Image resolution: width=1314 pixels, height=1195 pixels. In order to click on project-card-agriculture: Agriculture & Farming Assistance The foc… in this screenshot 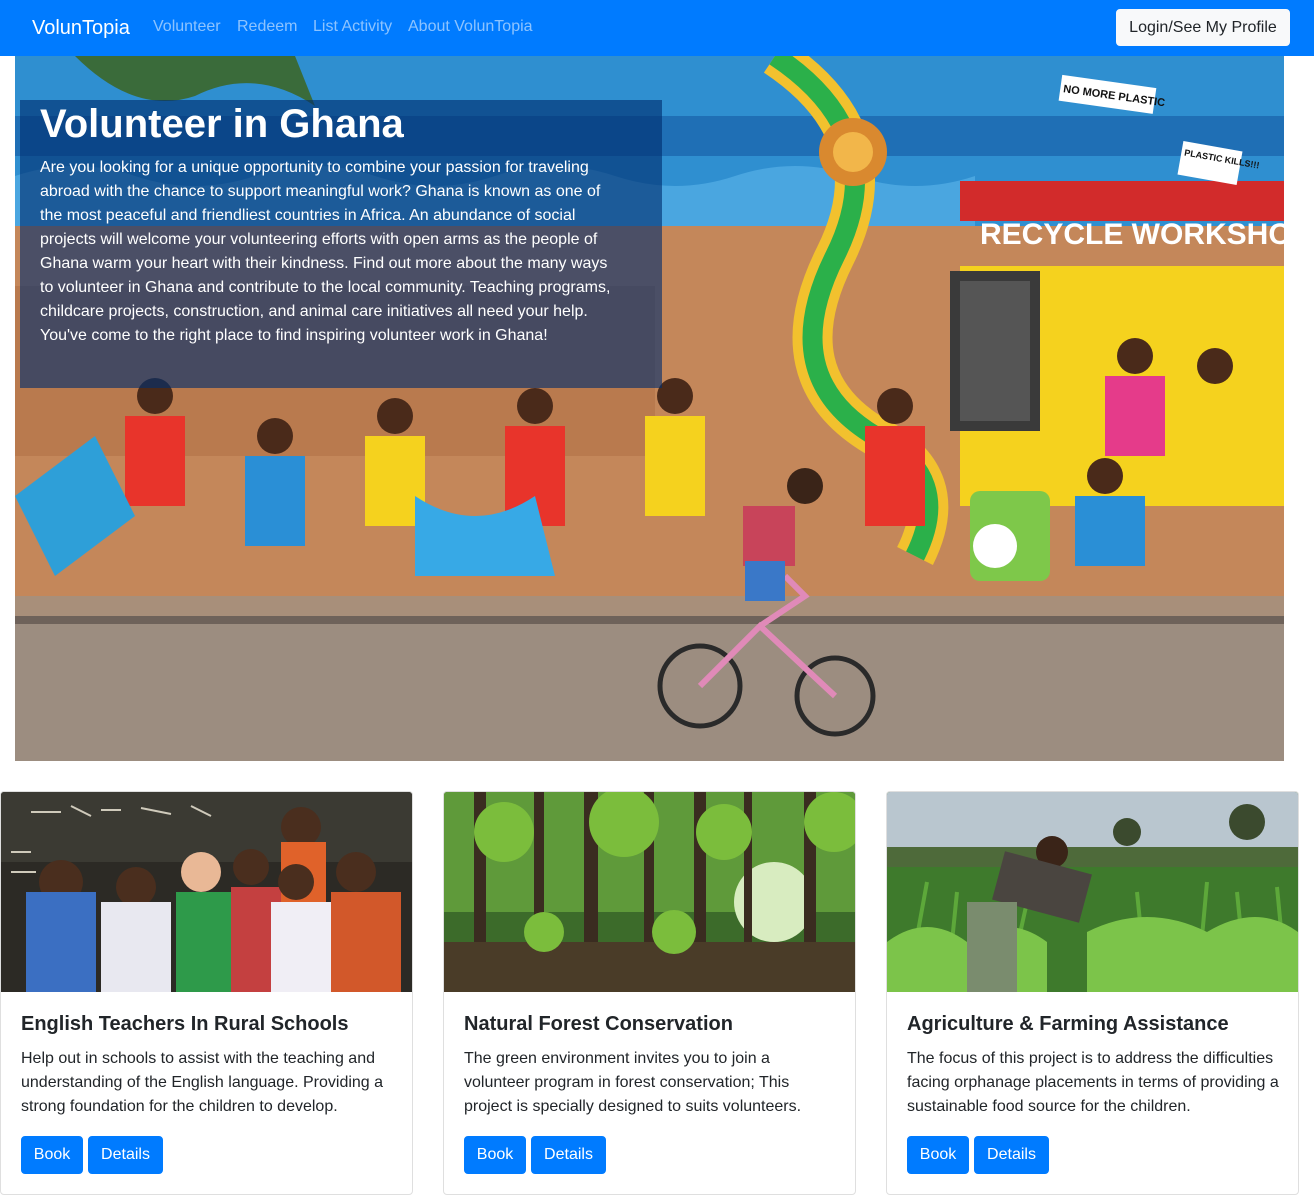, I will do `click(1092, 993)`.